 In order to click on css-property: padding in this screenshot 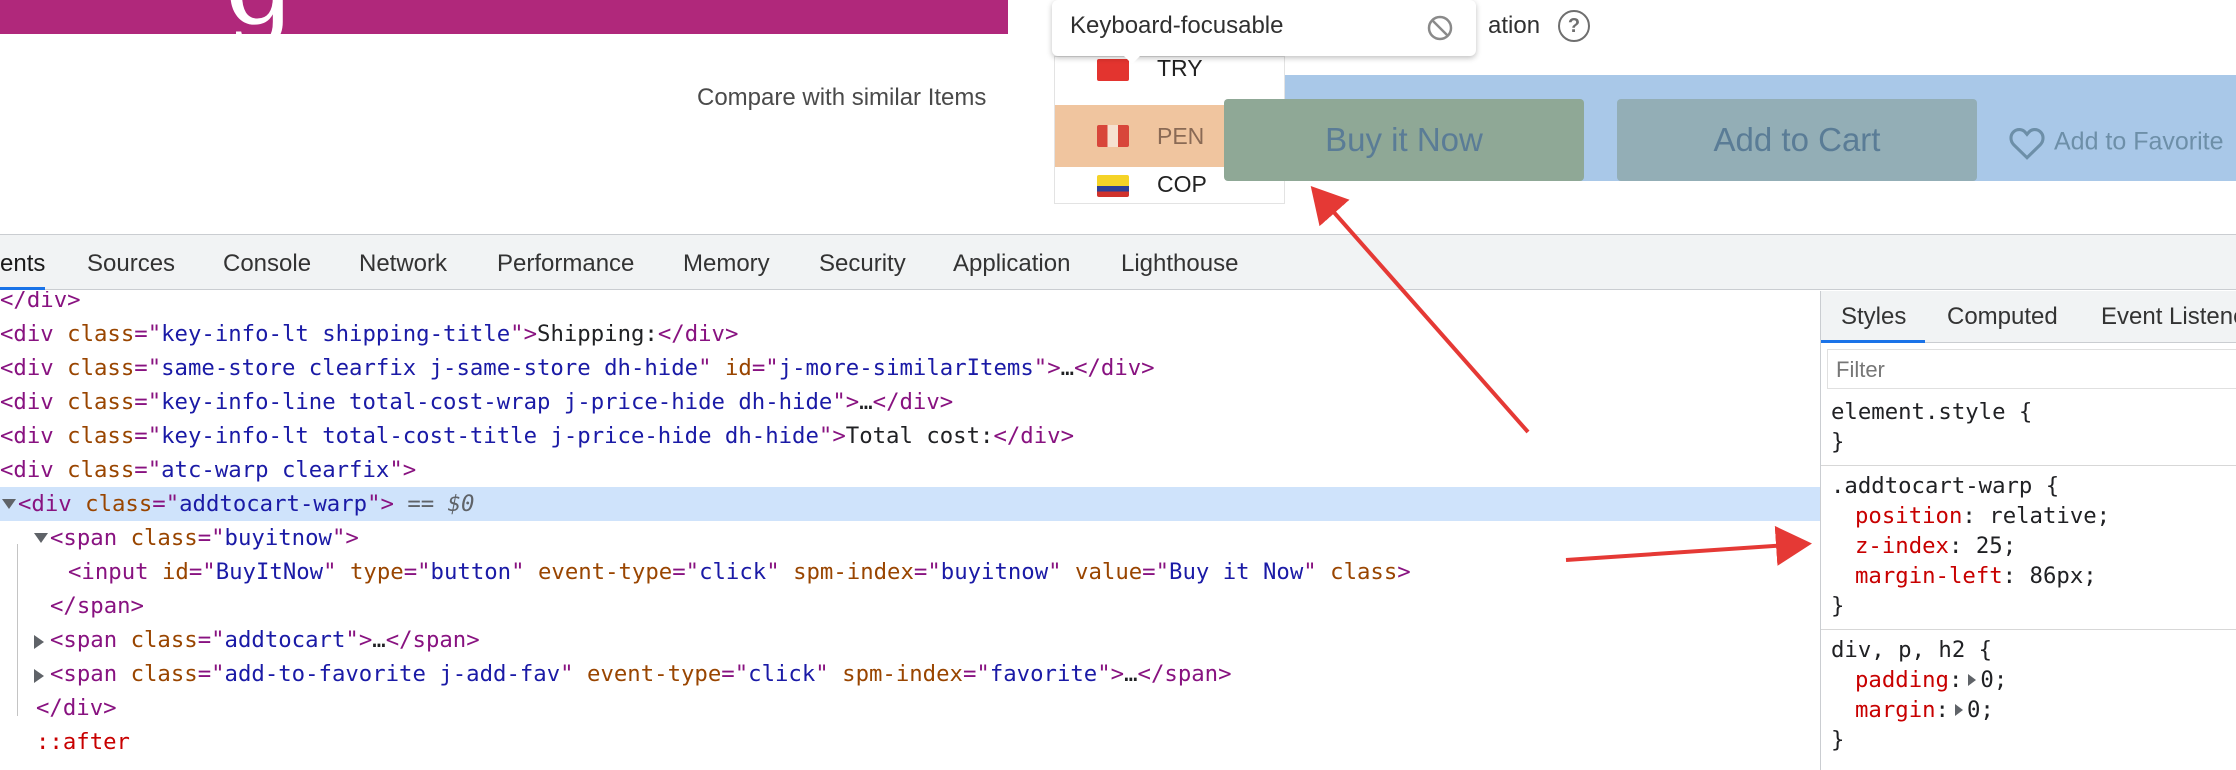, I will do `click(1902, 680)`.